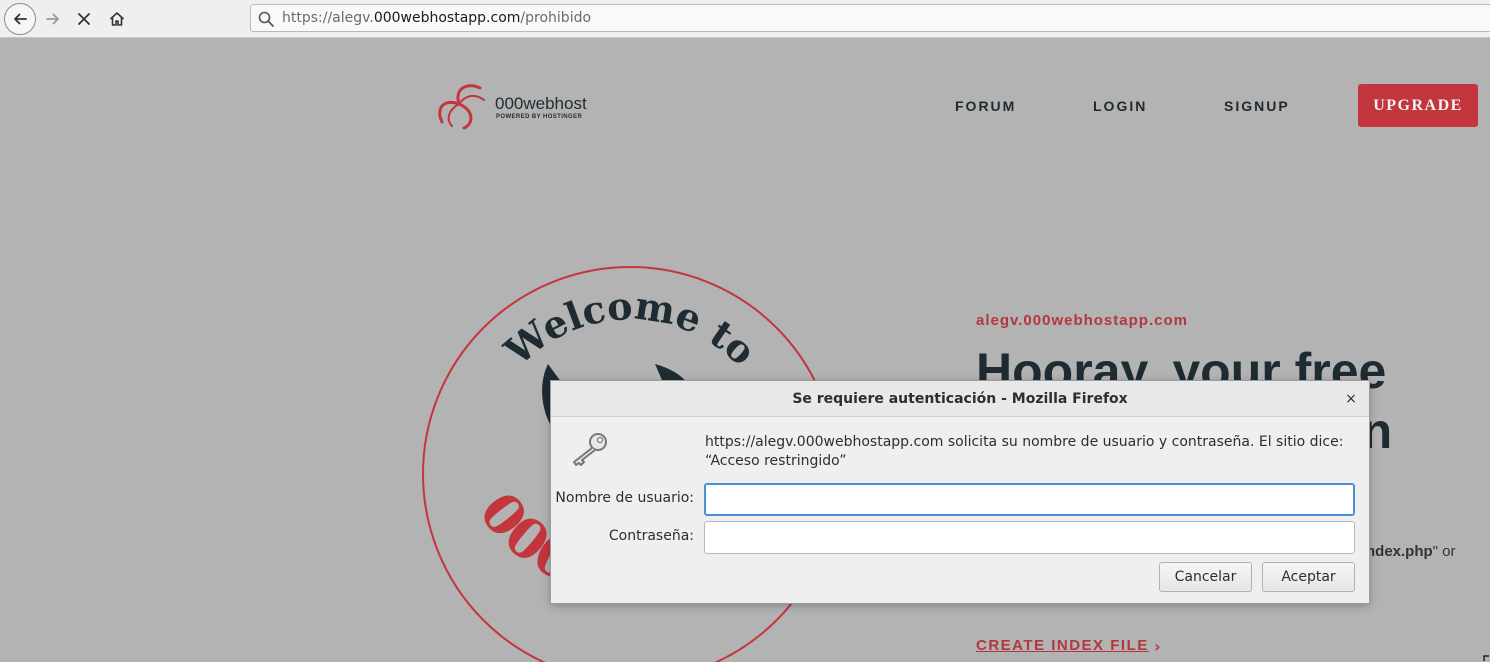 This screenshot has height=662, width=1490. Describe the element at coordinates (1029, 537) in the screenshot. I see `password-input` at that location.